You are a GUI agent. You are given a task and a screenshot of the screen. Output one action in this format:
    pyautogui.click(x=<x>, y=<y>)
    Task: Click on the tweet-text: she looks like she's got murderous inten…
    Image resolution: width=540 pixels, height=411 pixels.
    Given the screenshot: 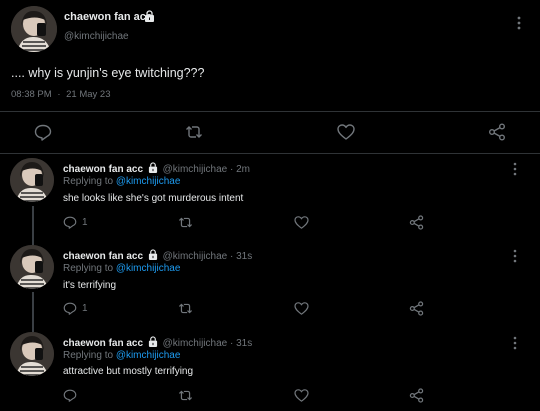 What is the action you would take?
    pyautogui.click(x=153, y=198)
    